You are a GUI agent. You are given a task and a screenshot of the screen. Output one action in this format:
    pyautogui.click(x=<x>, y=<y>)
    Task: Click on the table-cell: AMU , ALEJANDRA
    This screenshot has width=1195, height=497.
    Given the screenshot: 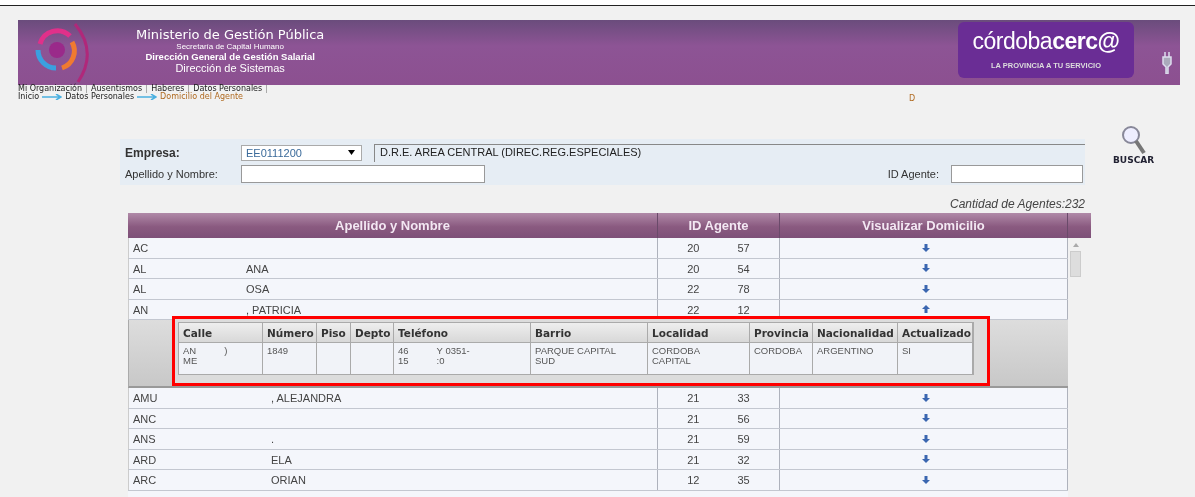 What is the action you would take?
    pyautogui.click(x=393, y=398)
    